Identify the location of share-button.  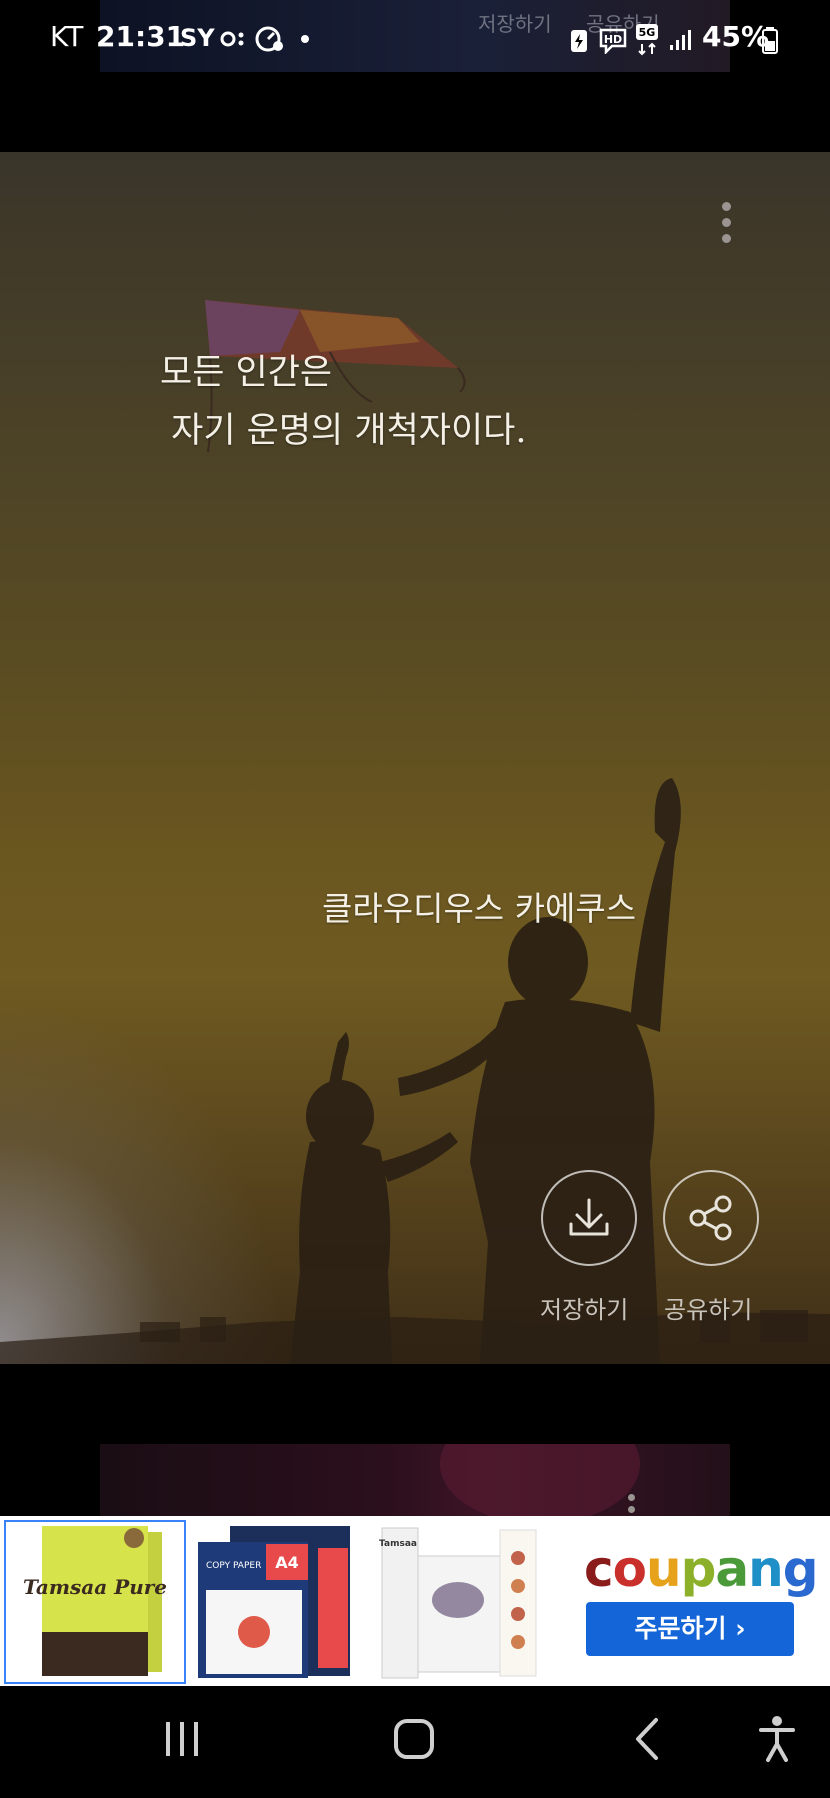
(711, 1218).